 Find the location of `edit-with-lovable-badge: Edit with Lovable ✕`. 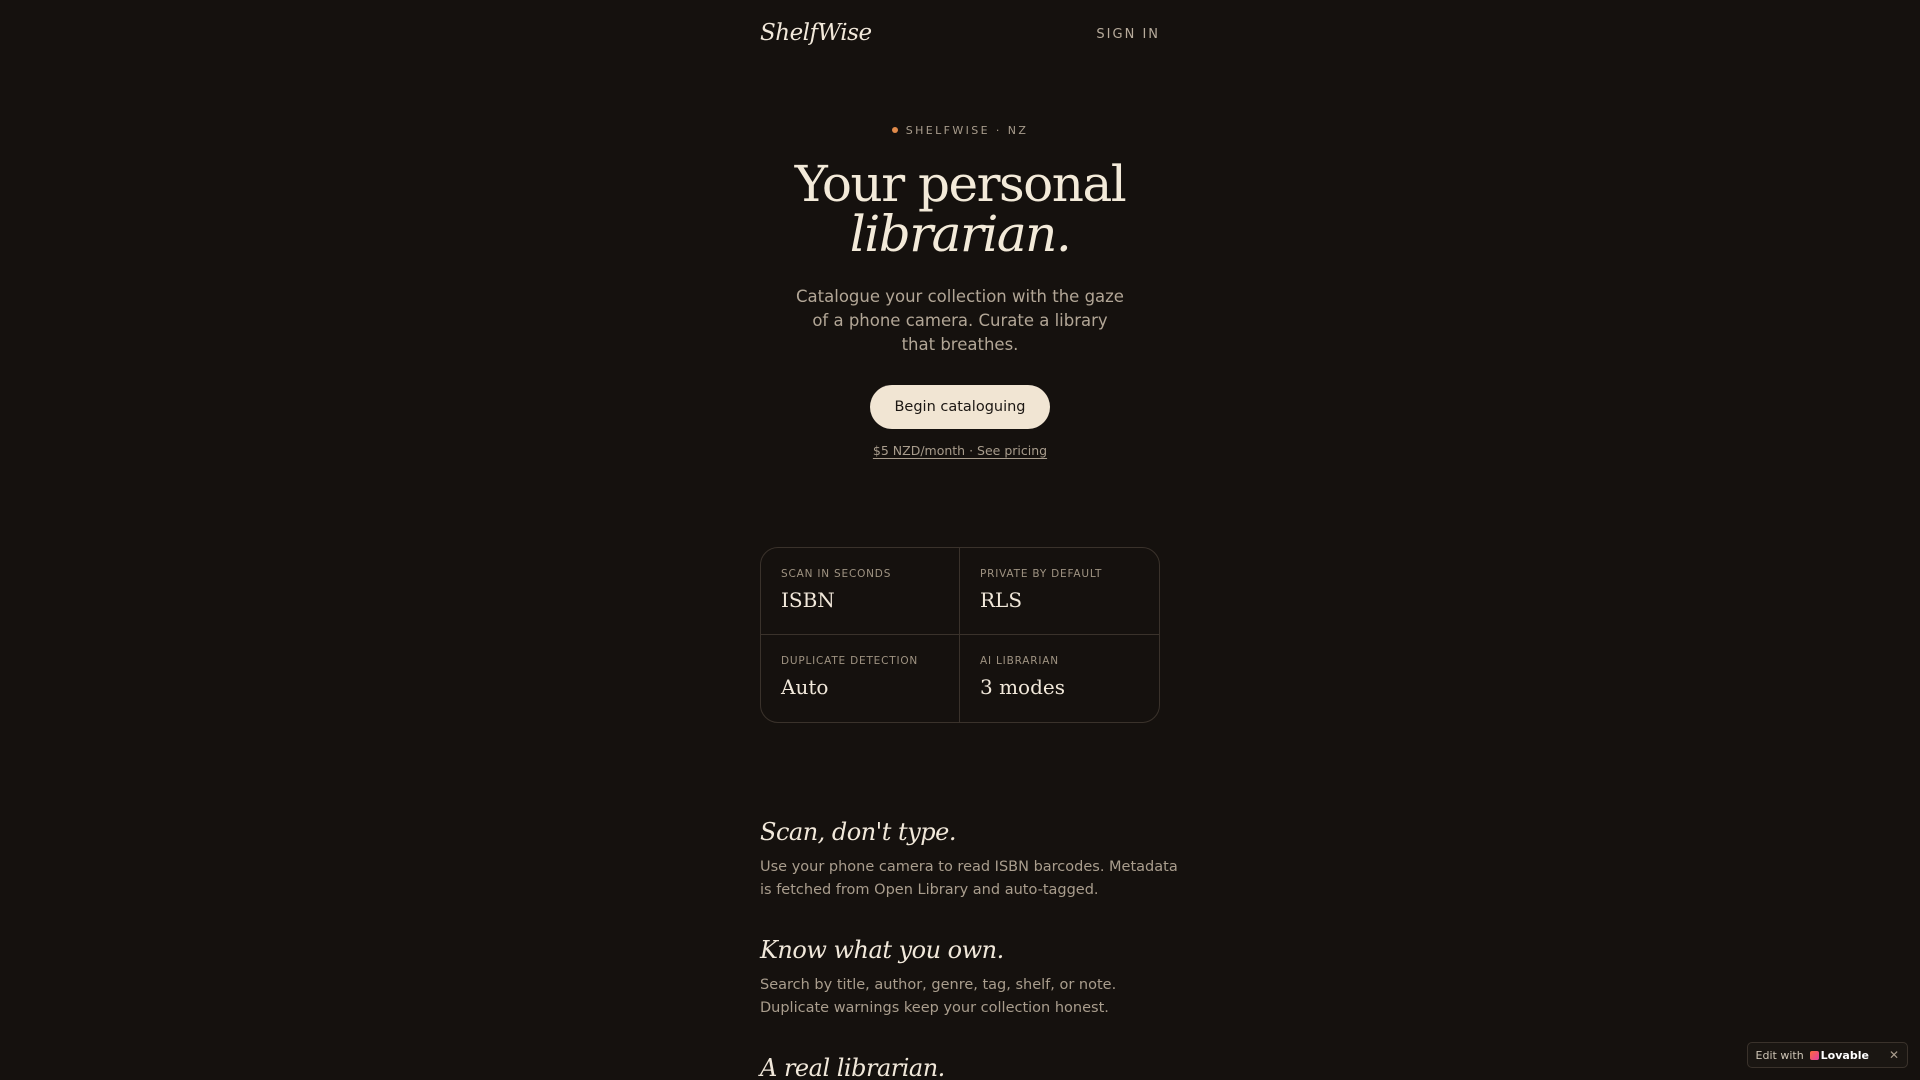

edit-with-lovable-badge: Edit with Lovable ✕ is located at coordinates (1827, 1055).